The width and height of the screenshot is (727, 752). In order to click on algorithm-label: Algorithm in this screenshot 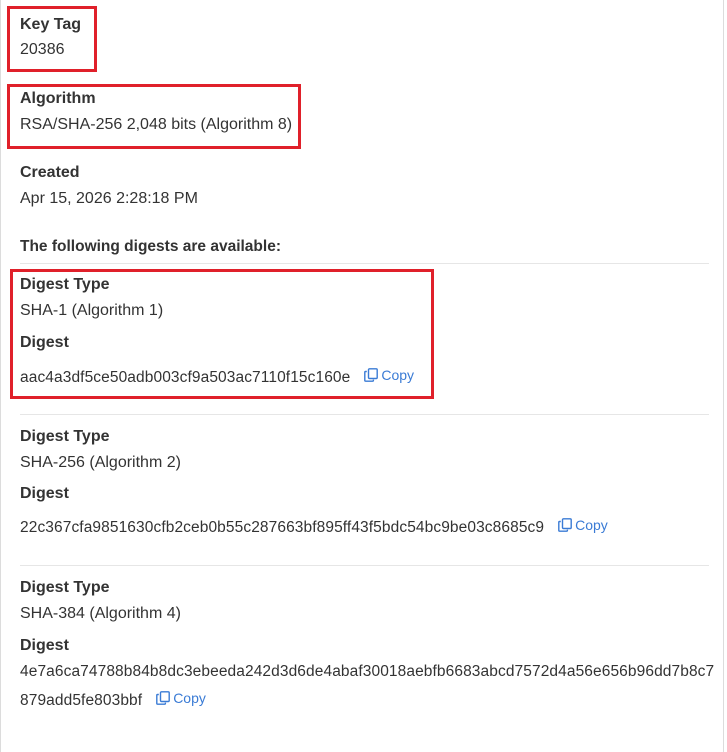, I will do `click(58, 98)`.